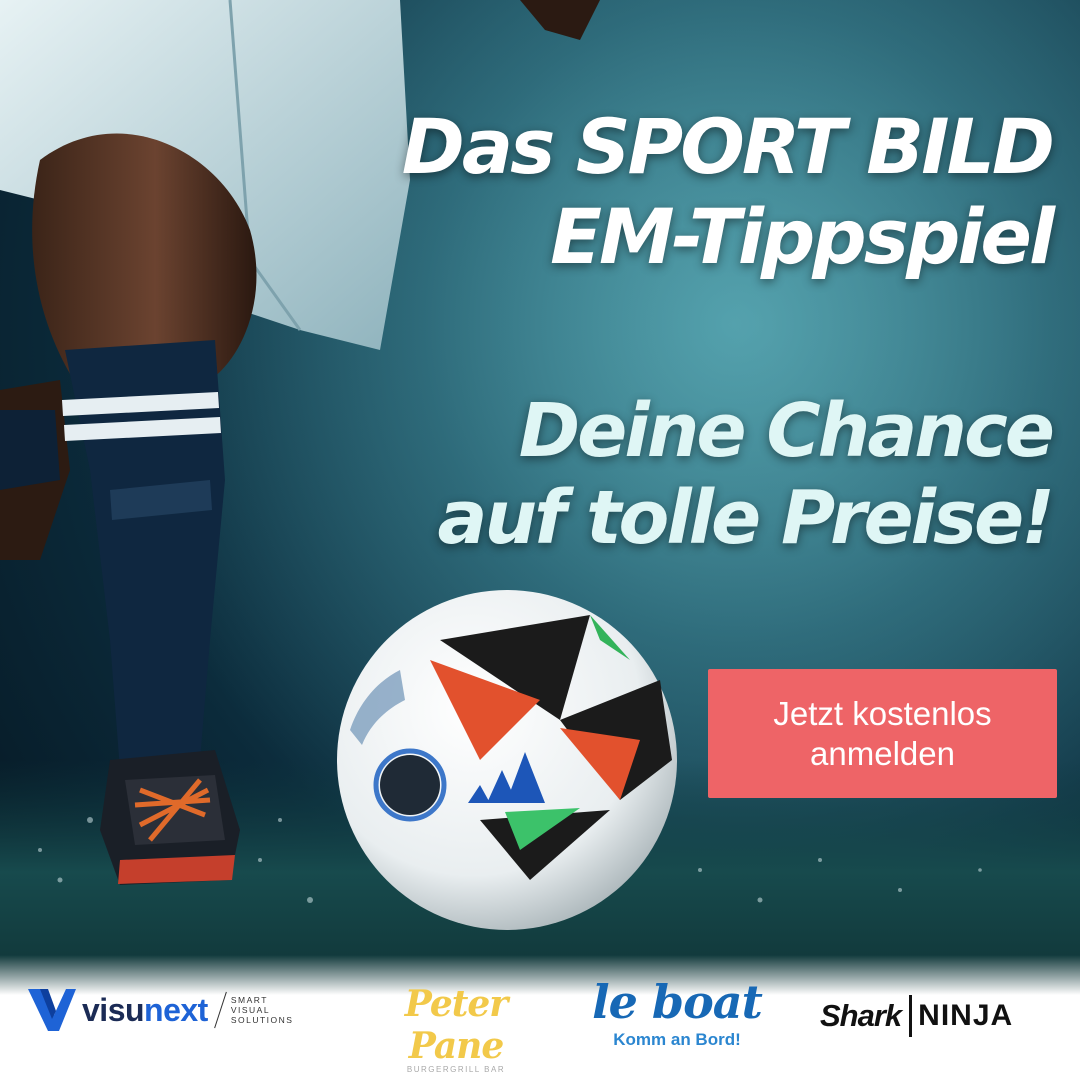 This screenshot has width=1080, height=1080. I want to click on visunext-logo: visunext SMART VISUAL SOLUTIONS, so click(159, 1010).